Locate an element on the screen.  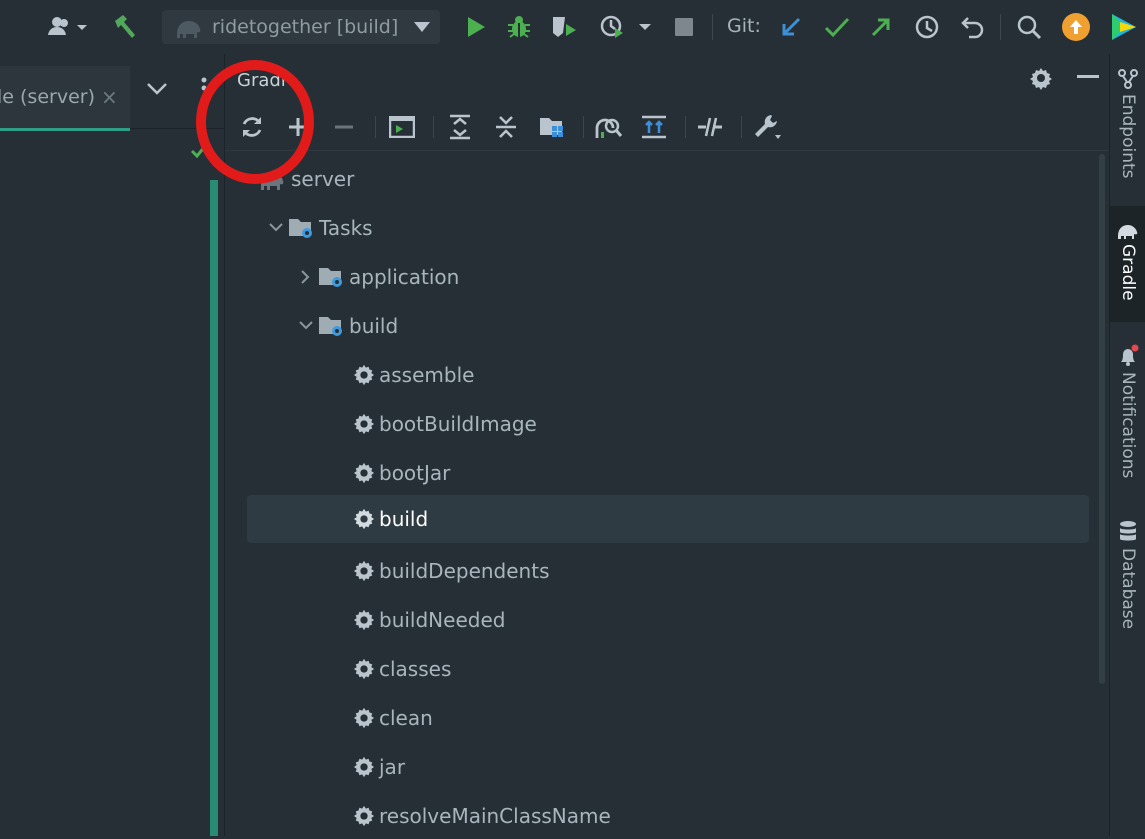
expand-all-button is located at coordinates (460, 127).